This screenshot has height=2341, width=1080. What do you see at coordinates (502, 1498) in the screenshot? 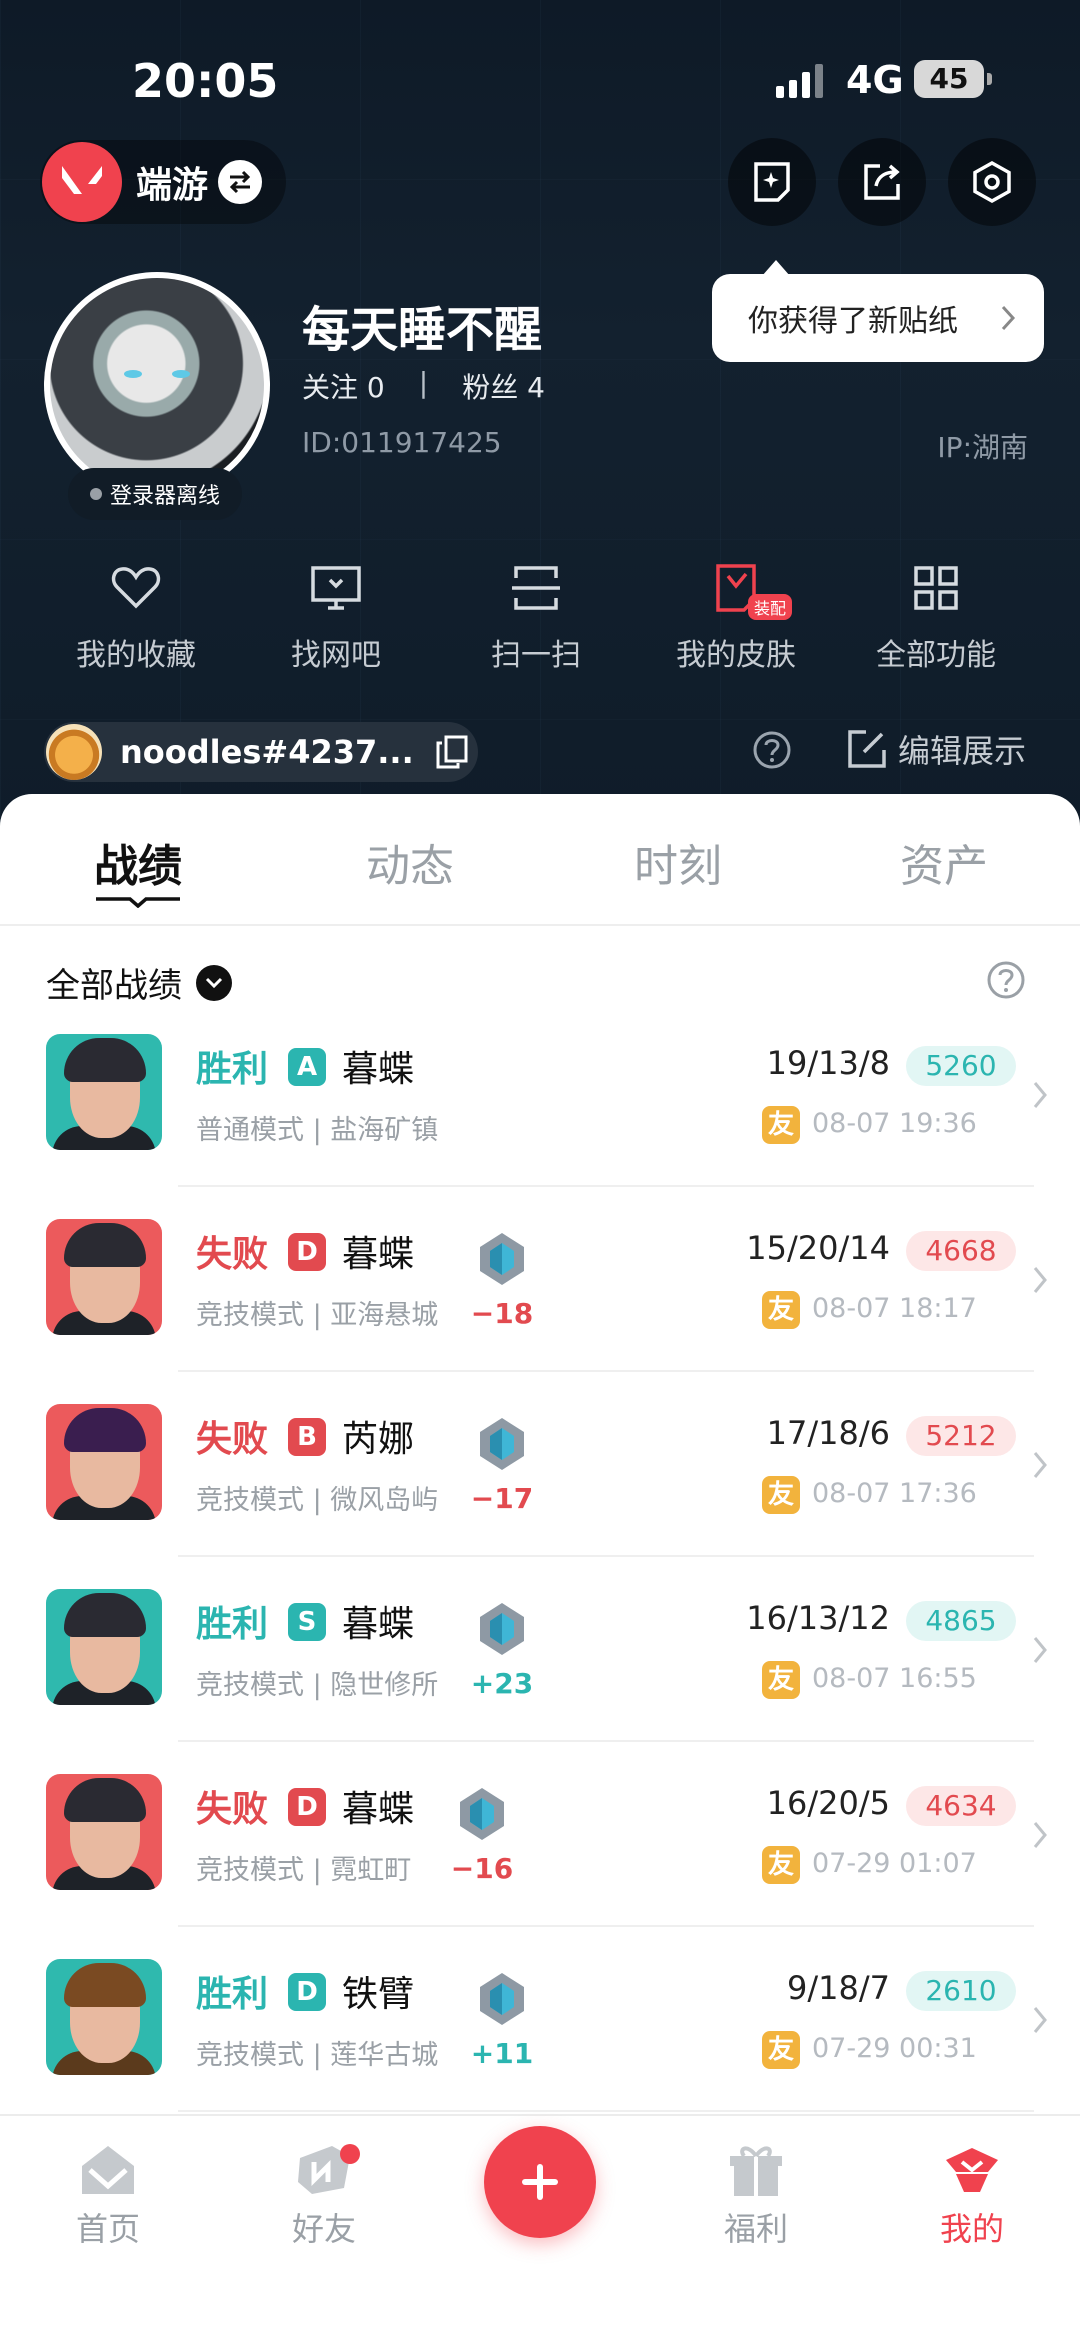
I see `rank-rating-change: −17` at bounding box center [502, 1498].